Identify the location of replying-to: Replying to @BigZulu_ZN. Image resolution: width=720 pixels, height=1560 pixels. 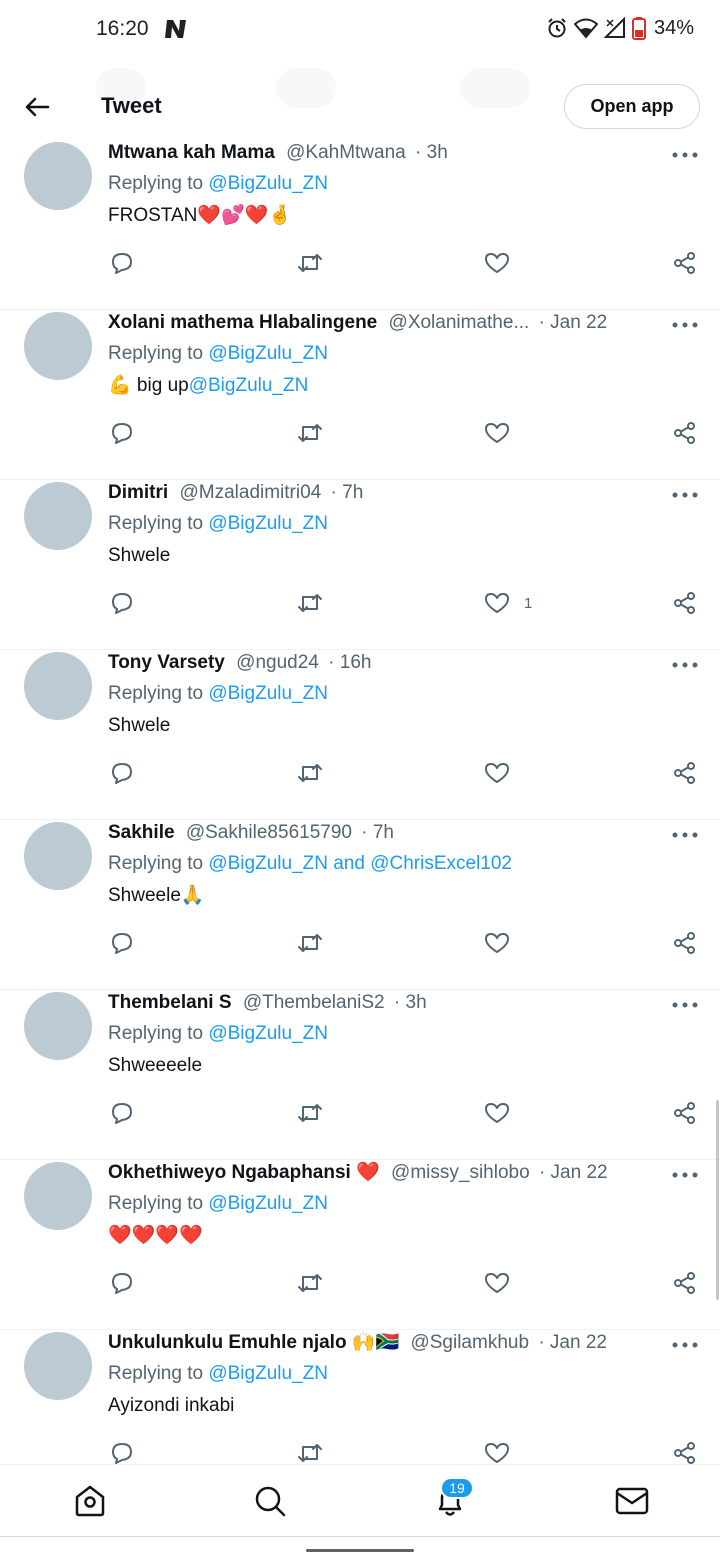
(218, 1034).